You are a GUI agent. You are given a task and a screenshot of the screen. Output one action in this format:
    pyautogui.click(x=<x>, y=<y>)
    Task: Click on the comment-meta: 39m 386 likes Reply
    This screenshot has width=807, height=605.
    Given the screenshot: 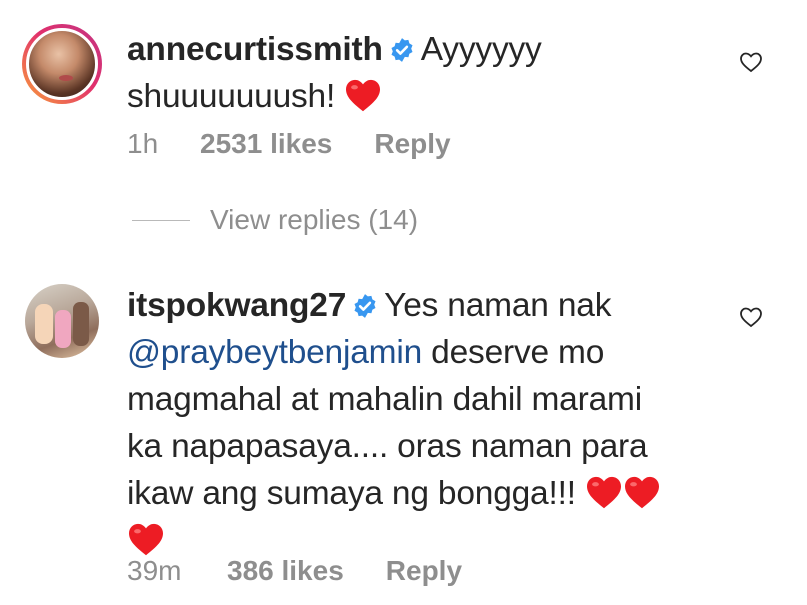 What is the action you would take?
    pyautogui.click(x=294, y=571)
    